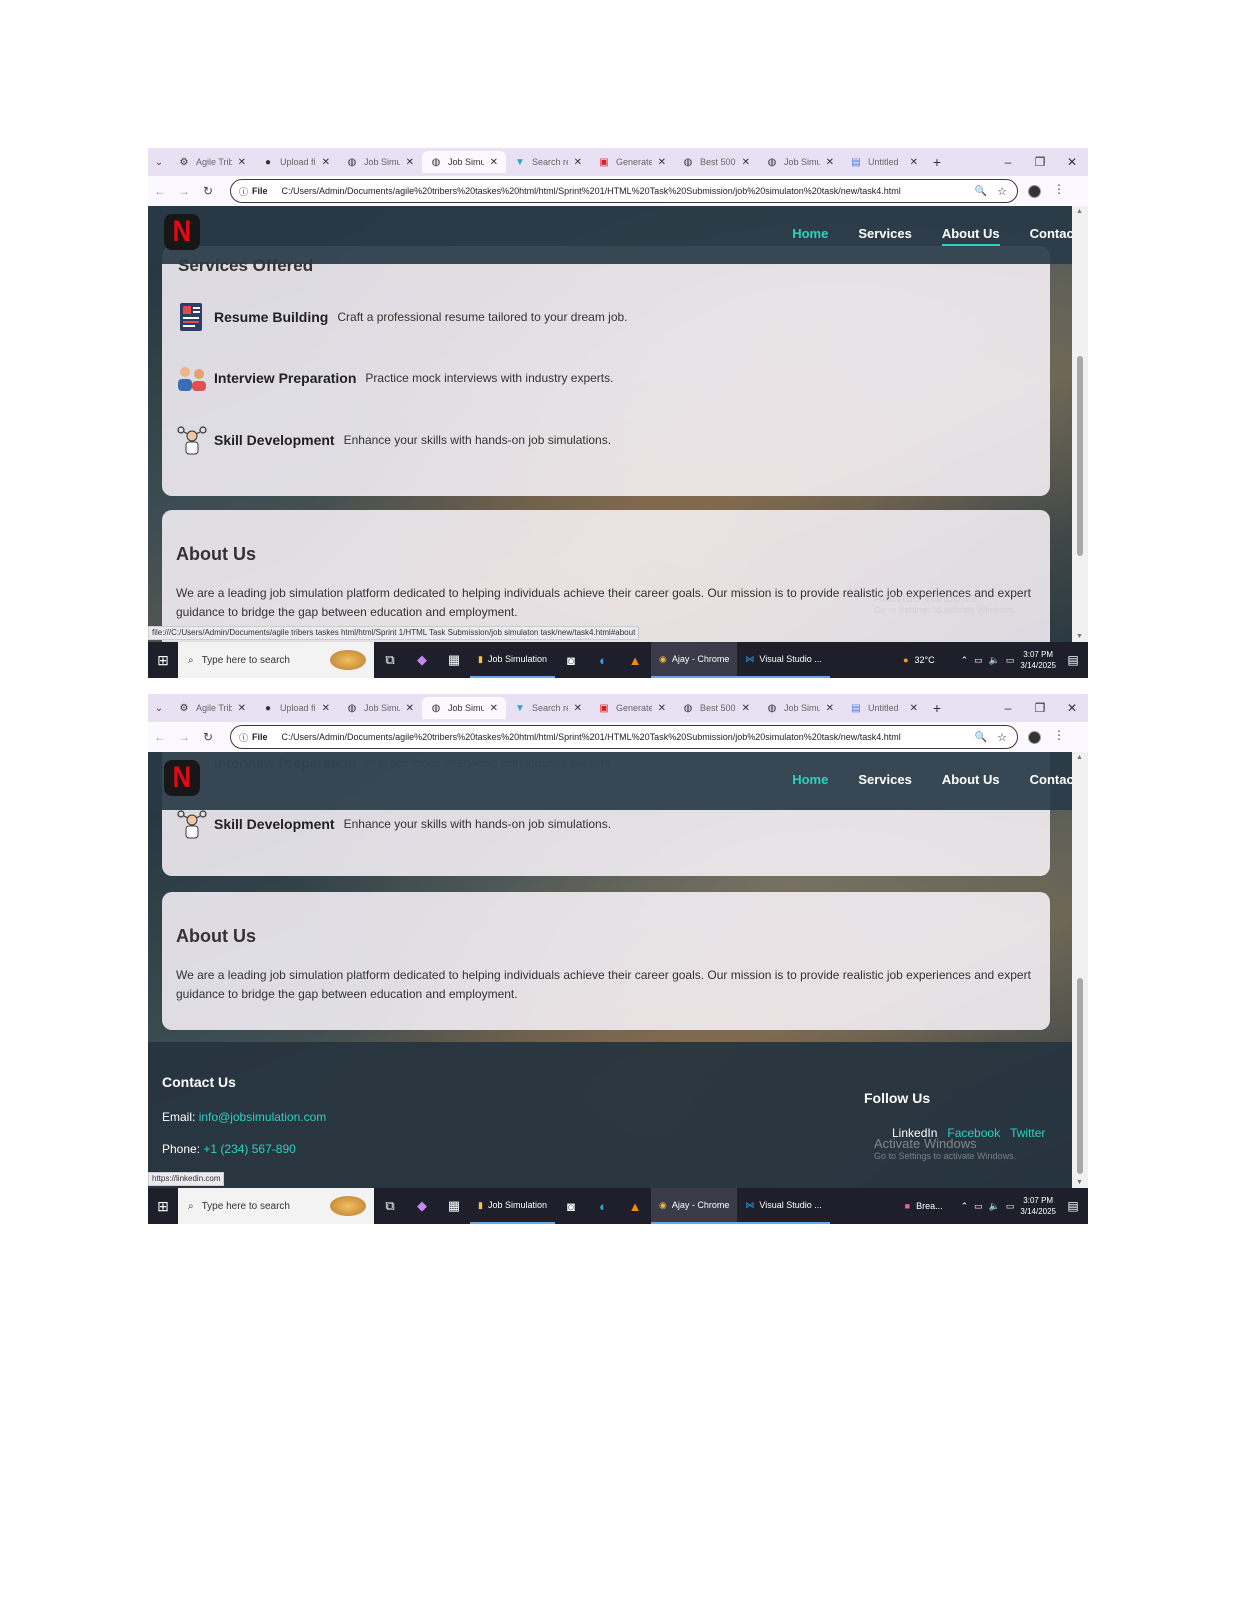 This screenshot has height=1600, width=1236. What do you see at coordinates (1072, 708) in the screenshot?
I see `close-window-icon: ✕` at bounding box center [1072, 708].